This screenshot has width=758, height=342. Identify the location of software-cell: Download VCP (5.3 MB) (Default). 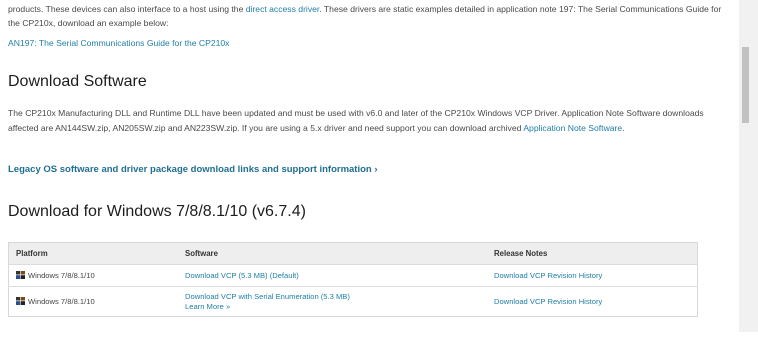
(332, 275).